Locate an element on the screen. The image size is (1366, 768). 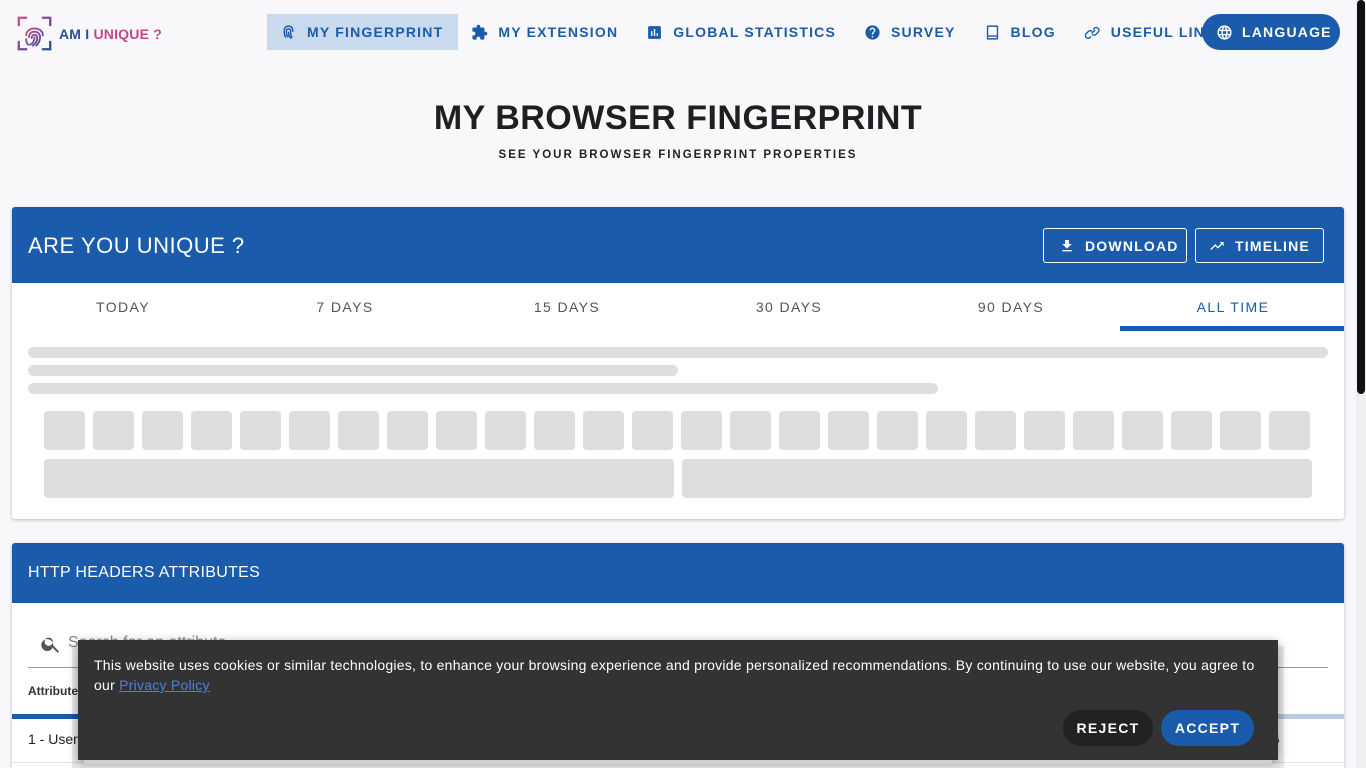
scrollbar-thumb is located at coordinates (1361, 197).